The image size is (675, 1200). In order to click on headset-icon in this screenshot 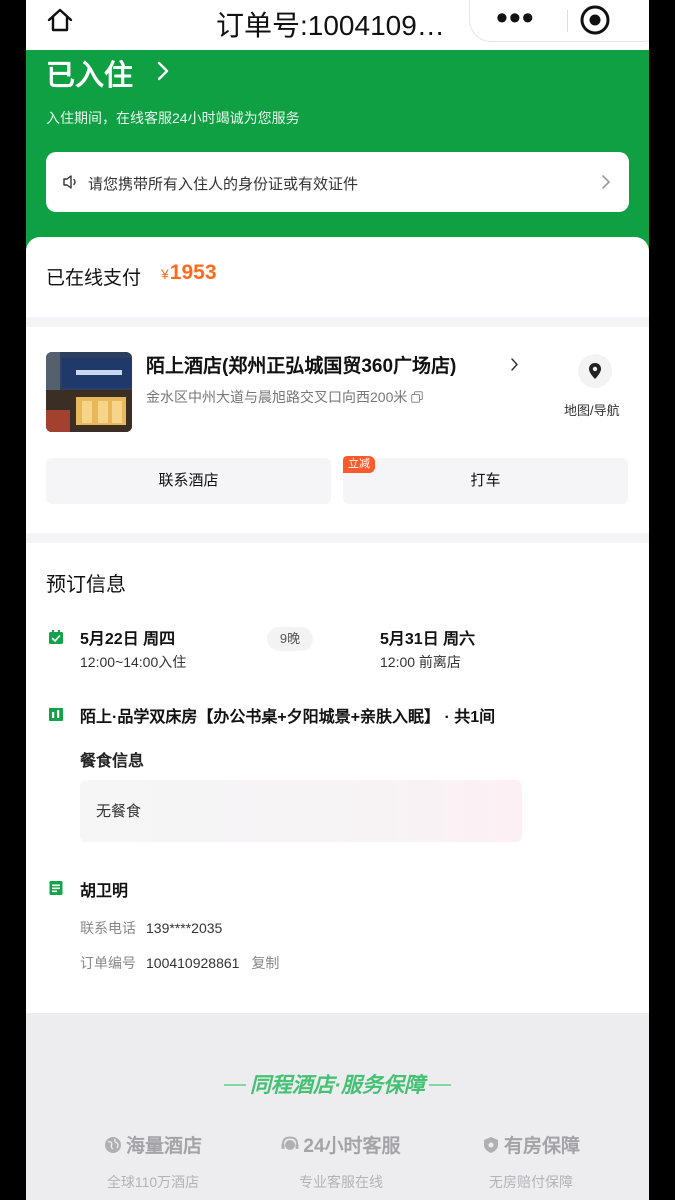, I will do `click(290, 1143)`.